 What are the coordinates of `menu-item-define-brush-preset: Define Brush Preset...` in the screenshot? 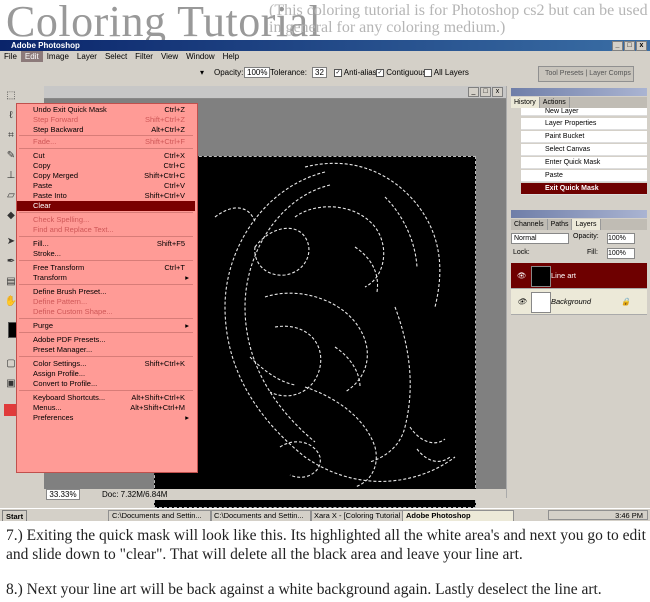 It's located at (113, 292).